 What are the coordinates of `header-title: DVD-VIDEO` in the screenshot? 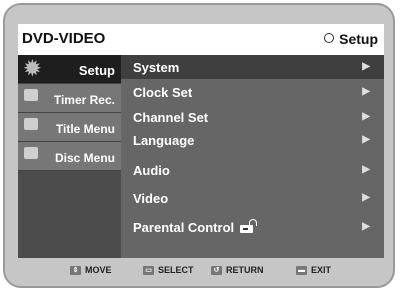 It's located at (64, 38).